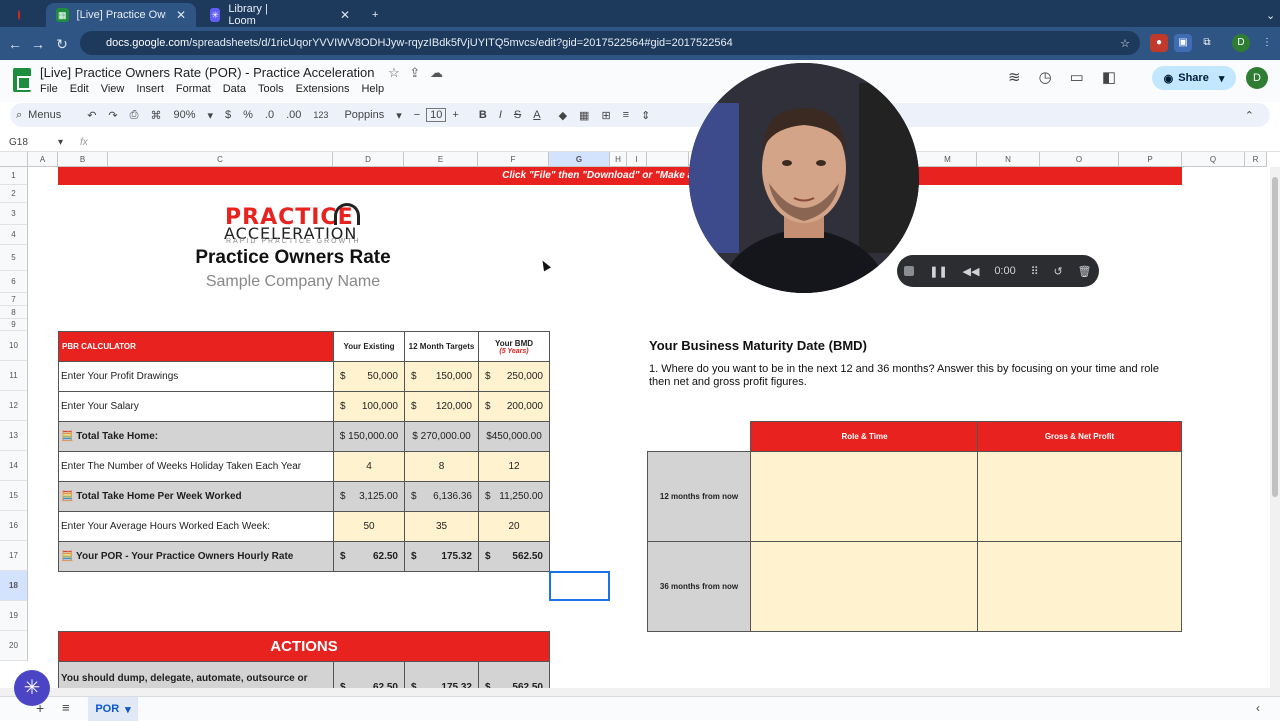 The image size is (1280, 721). I want to click on menu-extensions: Extensions, so click(323, 89).